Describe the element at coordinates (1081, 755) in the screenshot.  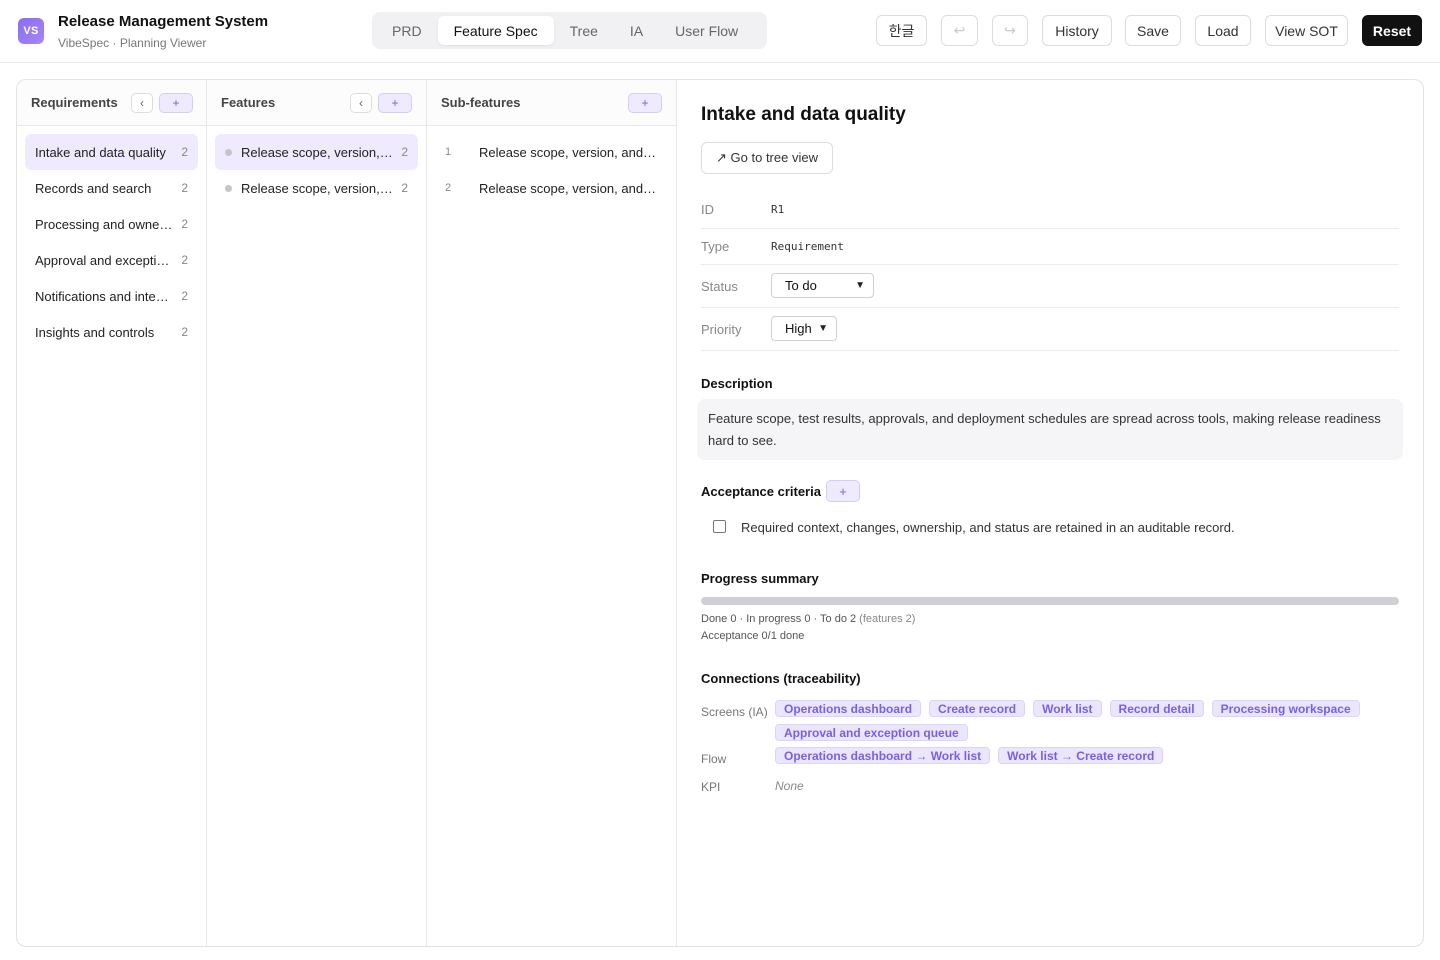
I see `flow-chip: Work list → Create record` at that location.